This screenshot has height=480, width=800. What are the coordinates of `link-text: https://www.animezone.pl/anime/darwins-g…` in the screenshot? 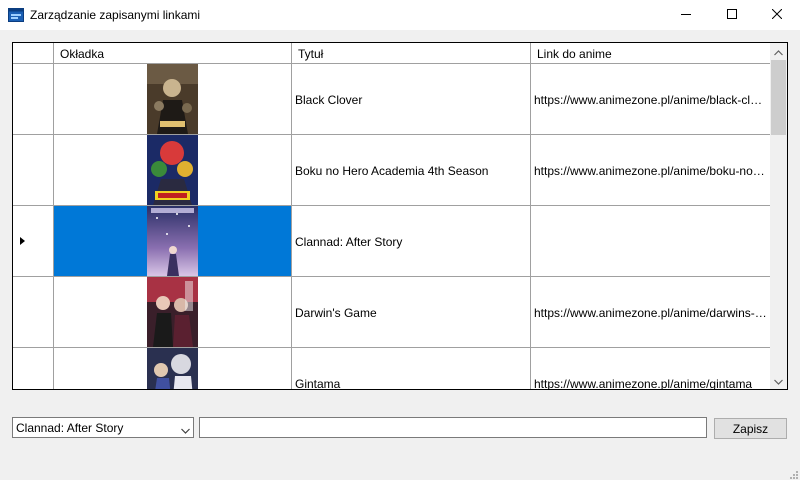 It's located at (651, 313).